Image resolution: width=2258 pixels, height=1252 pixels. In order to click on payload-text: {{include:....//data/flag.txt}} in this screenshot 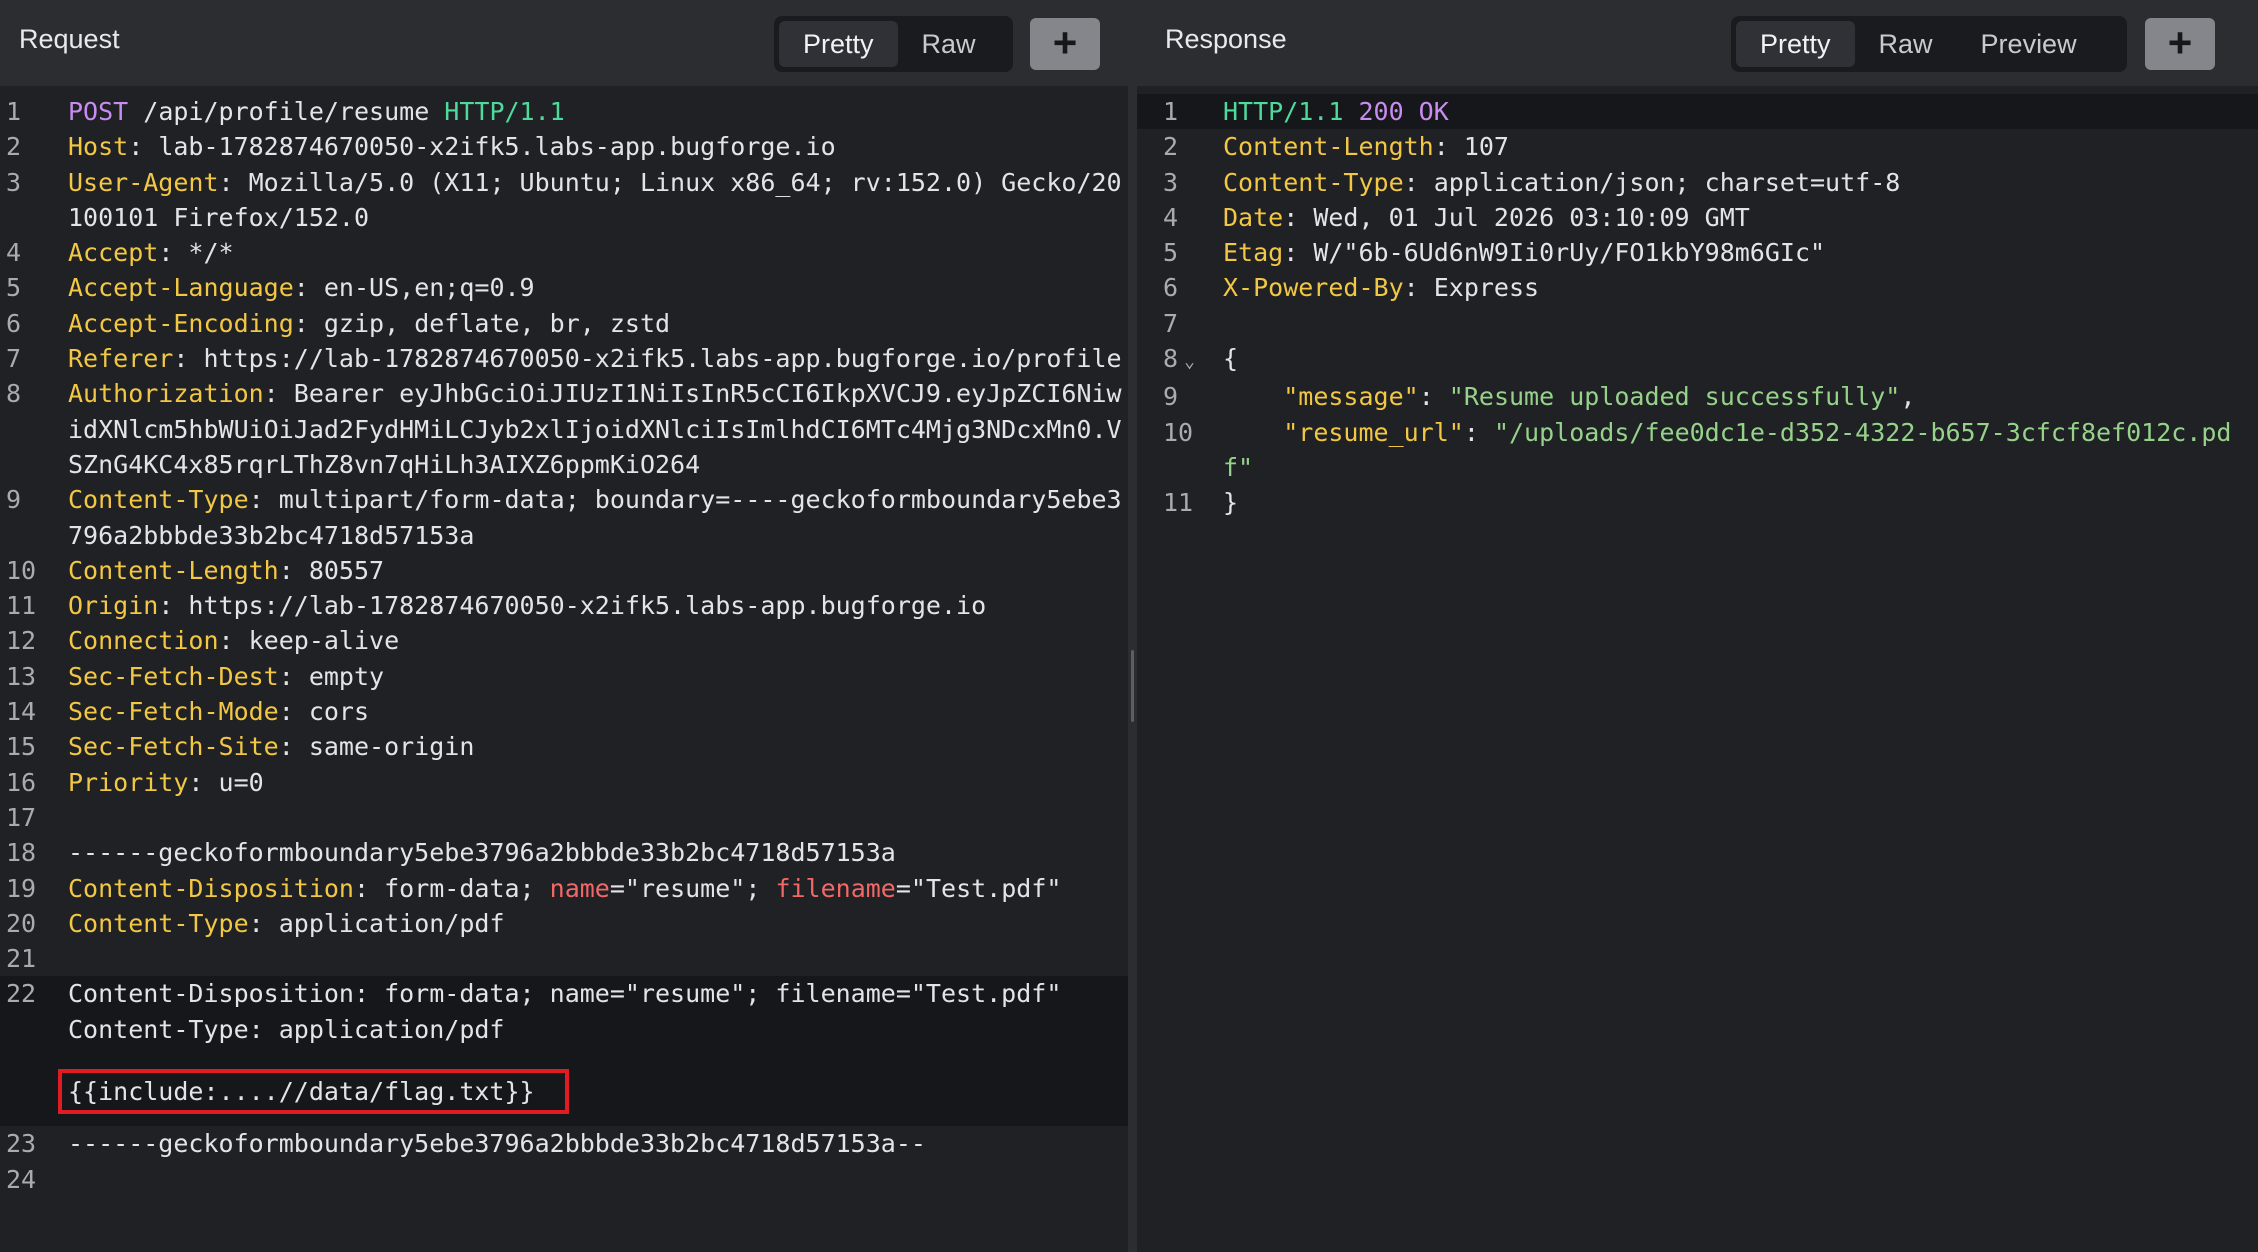, I will do `click(301, 1092)`.